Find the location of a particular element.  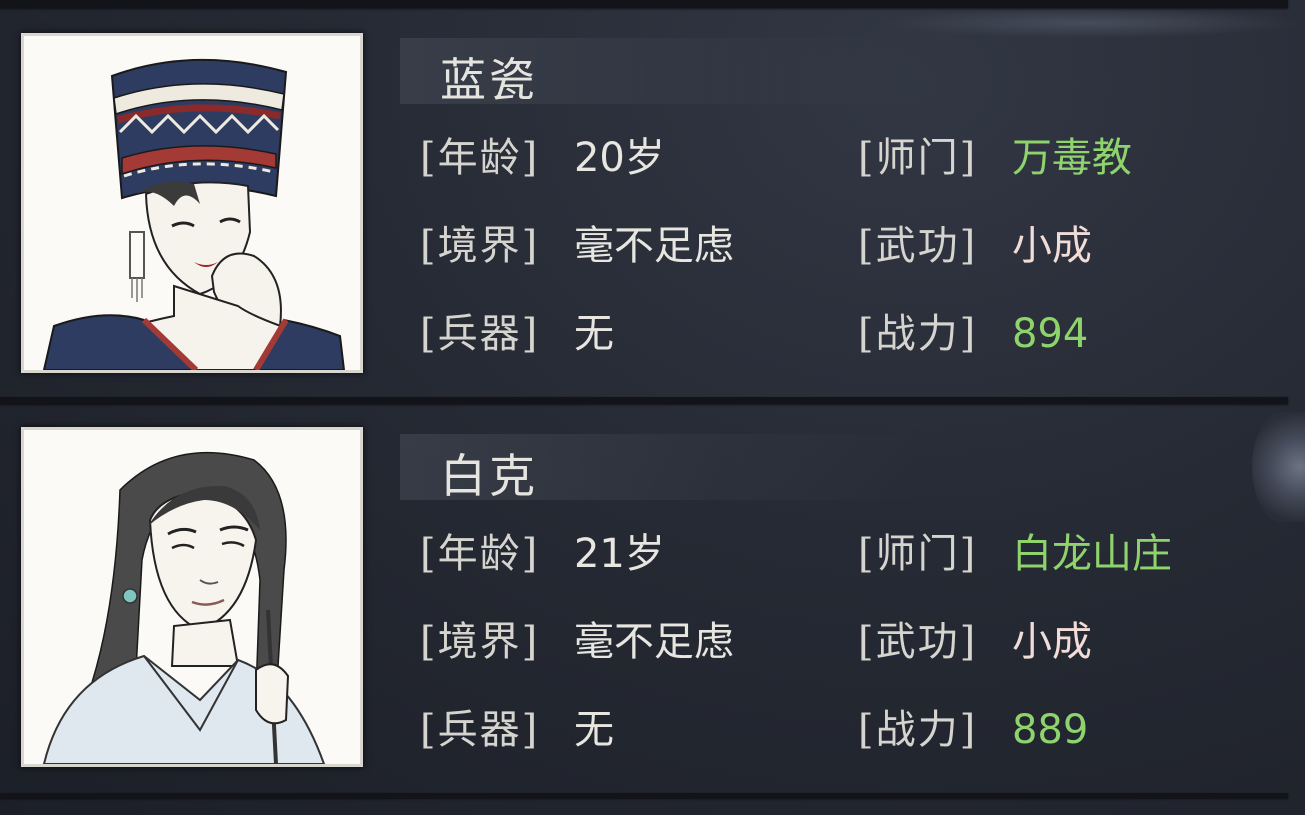

sect-row: [师门] 白龙山庄 is located at coordinates (1015, 554).